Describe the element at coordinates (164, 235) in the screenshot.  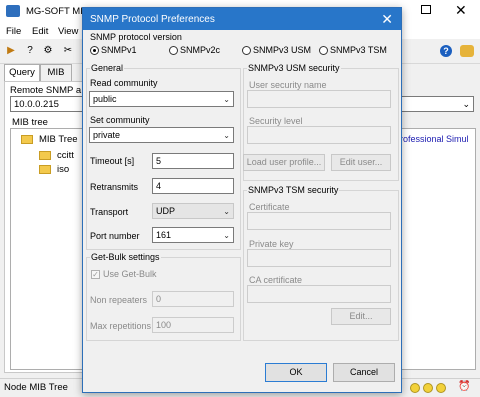
I see `port-value: 161` at that location.